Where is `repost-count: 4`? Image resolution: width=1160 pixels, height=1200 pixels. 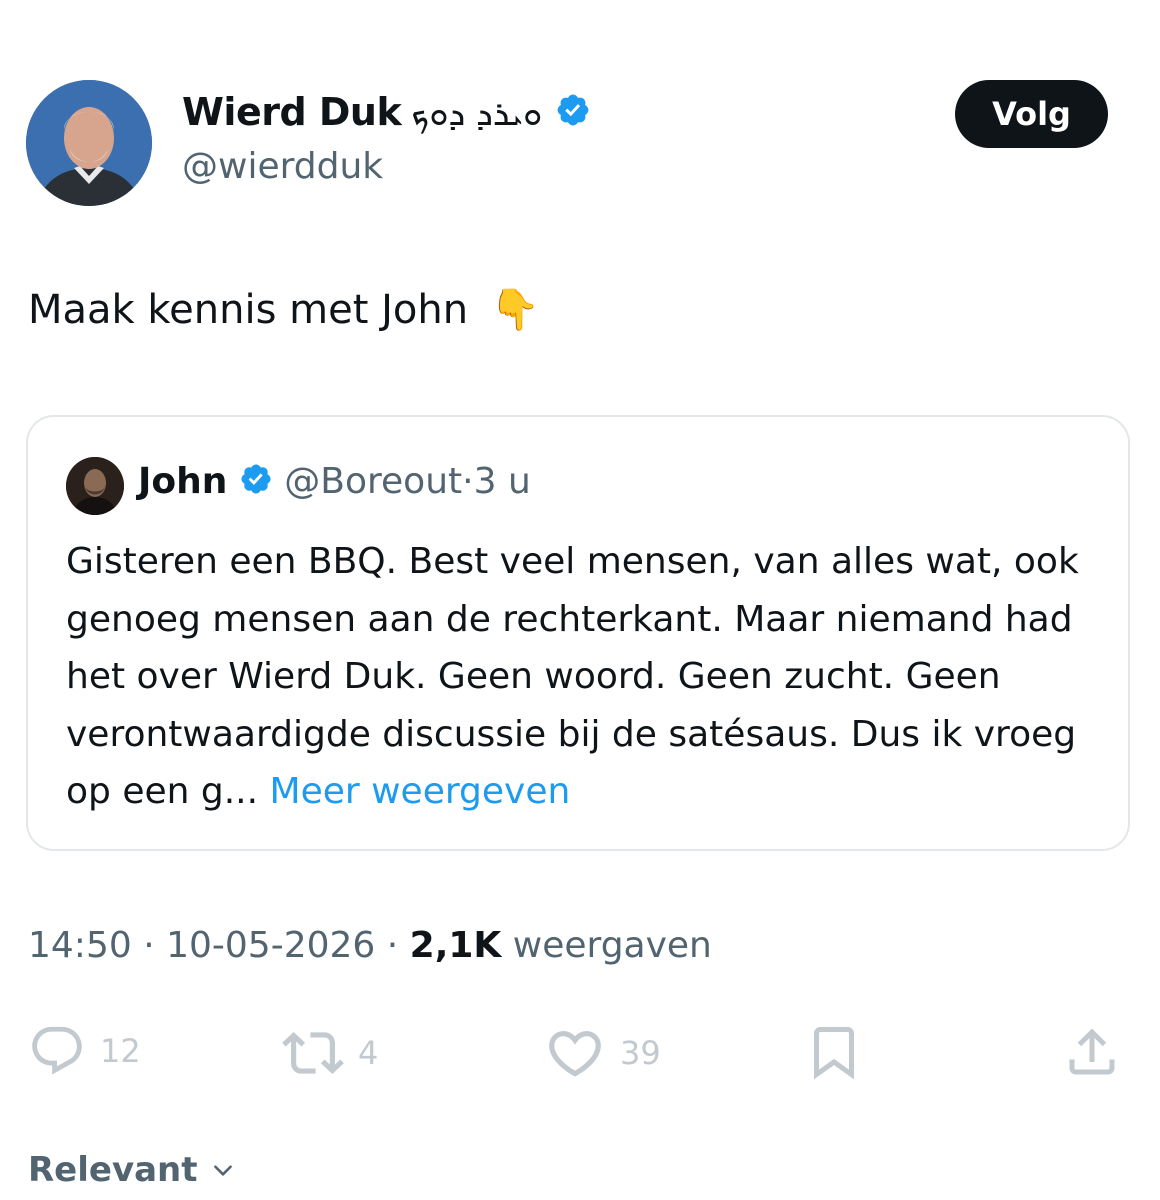 repost-count: 4 is located at coordinates (368, 1053).